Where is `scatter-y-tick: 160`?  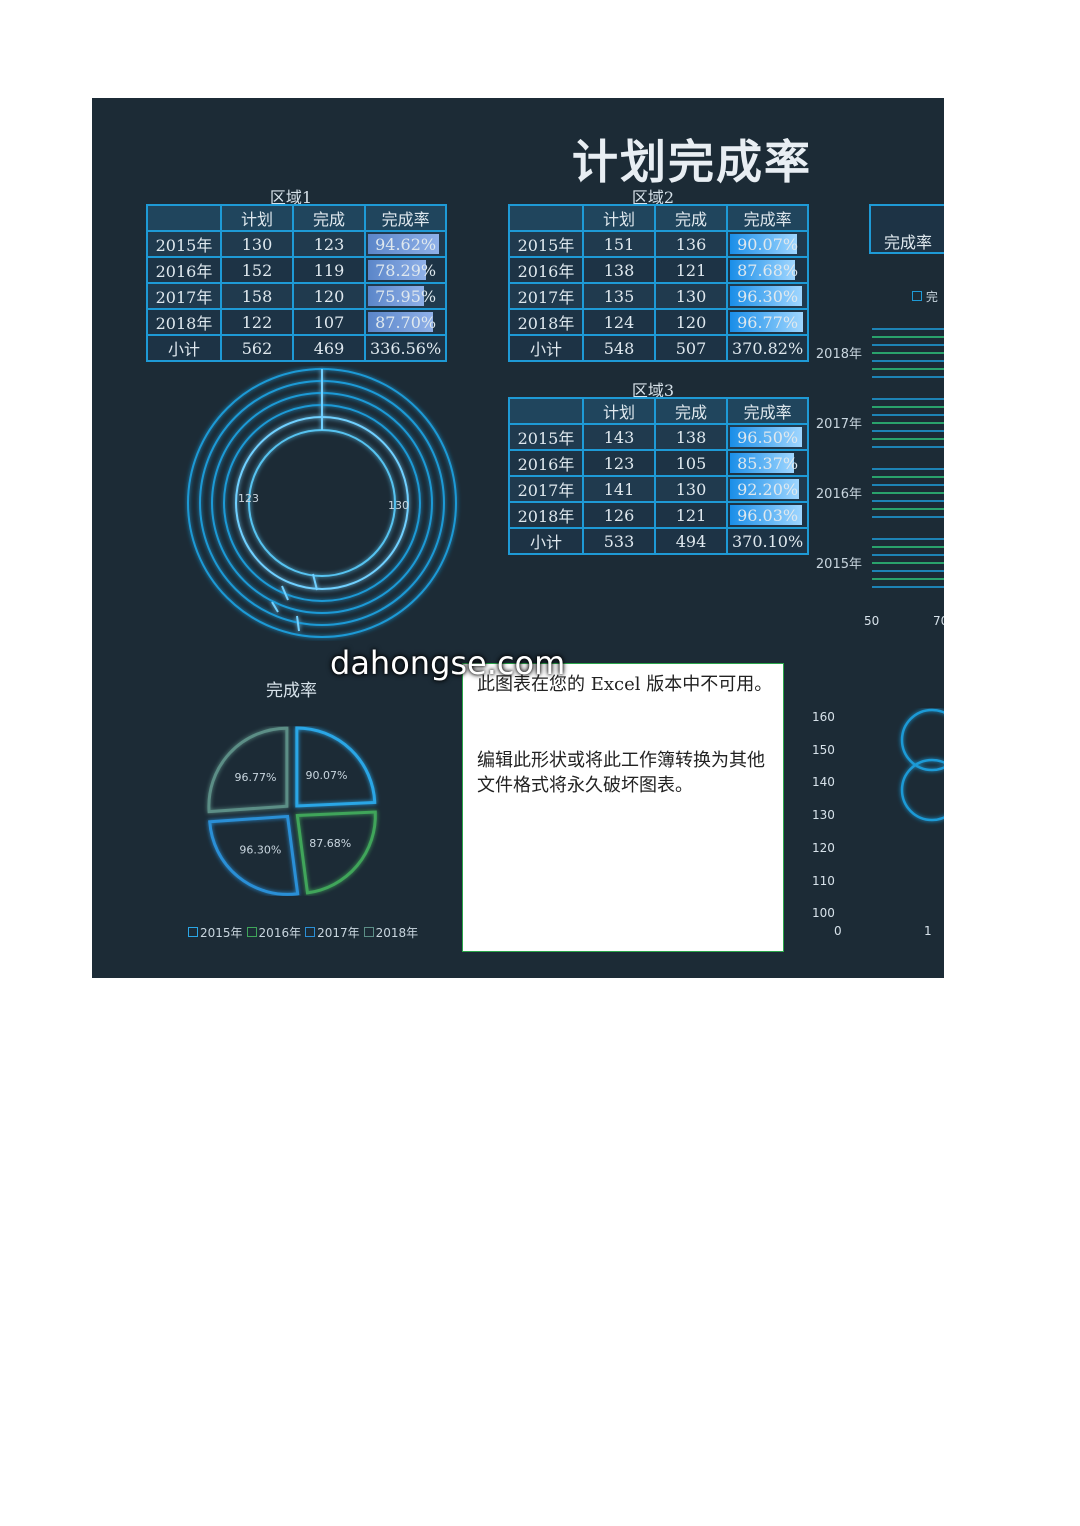 scatter-y-tick: 160 is located at coordinates (823, 717).